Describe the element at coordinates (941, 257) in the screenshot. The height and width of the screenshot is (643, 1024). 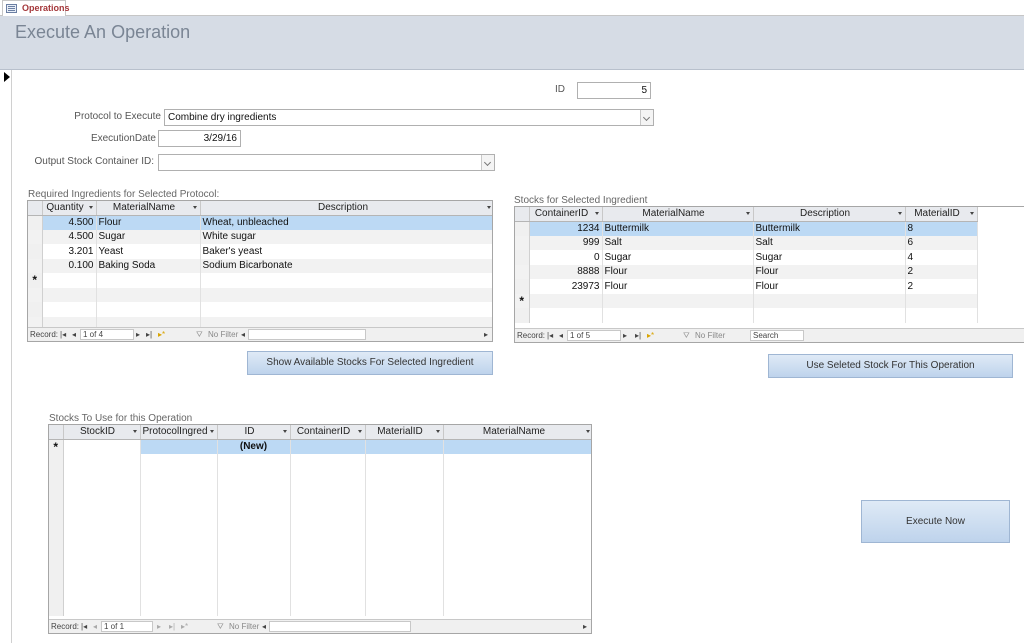
I see `materialid-cell: 4` at that location.